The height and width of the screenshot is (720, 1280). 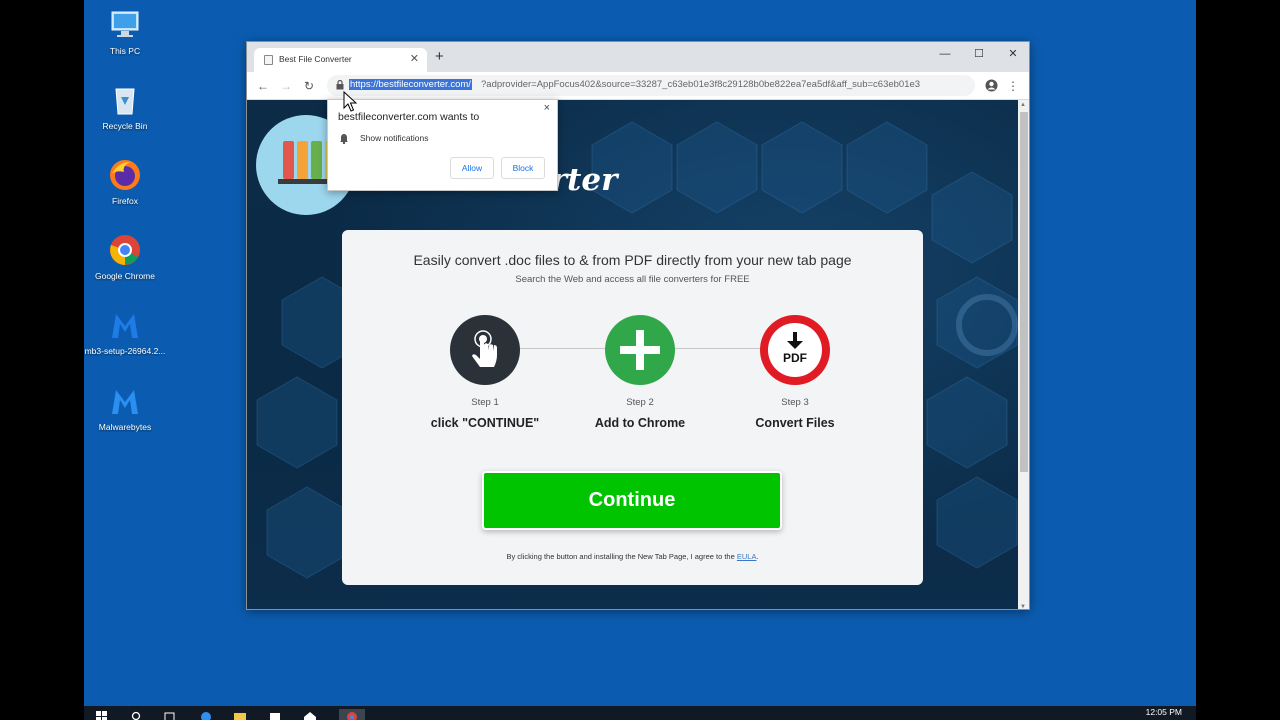 What do you see at coordinates (125, 100) in the screenshot?
I see `recycle-bin-icon` at bounding box center [125, 100].